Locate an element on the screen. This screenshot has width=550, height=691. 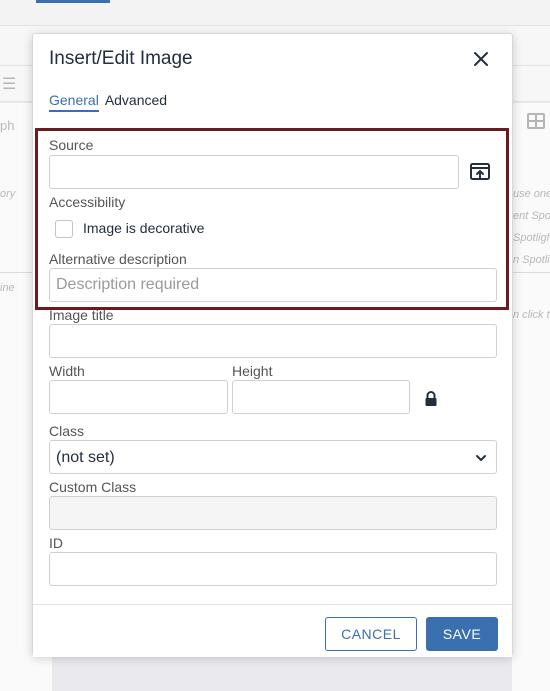
alt-description-label: Alternative description is located at coordinates (118, 259).